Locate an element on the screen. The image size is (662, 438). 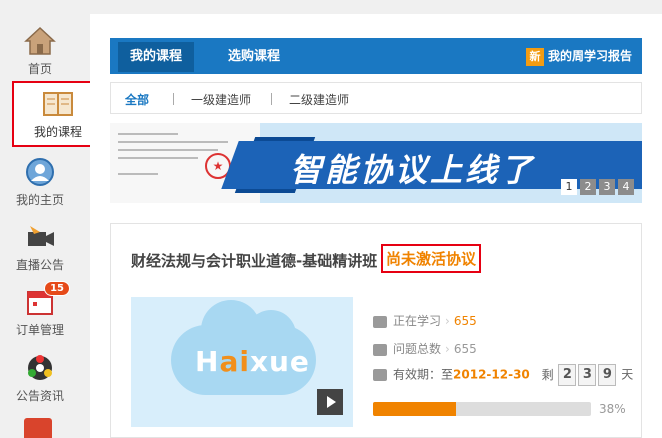
remaining-digit: 3 is located at coordinates (587, 375).